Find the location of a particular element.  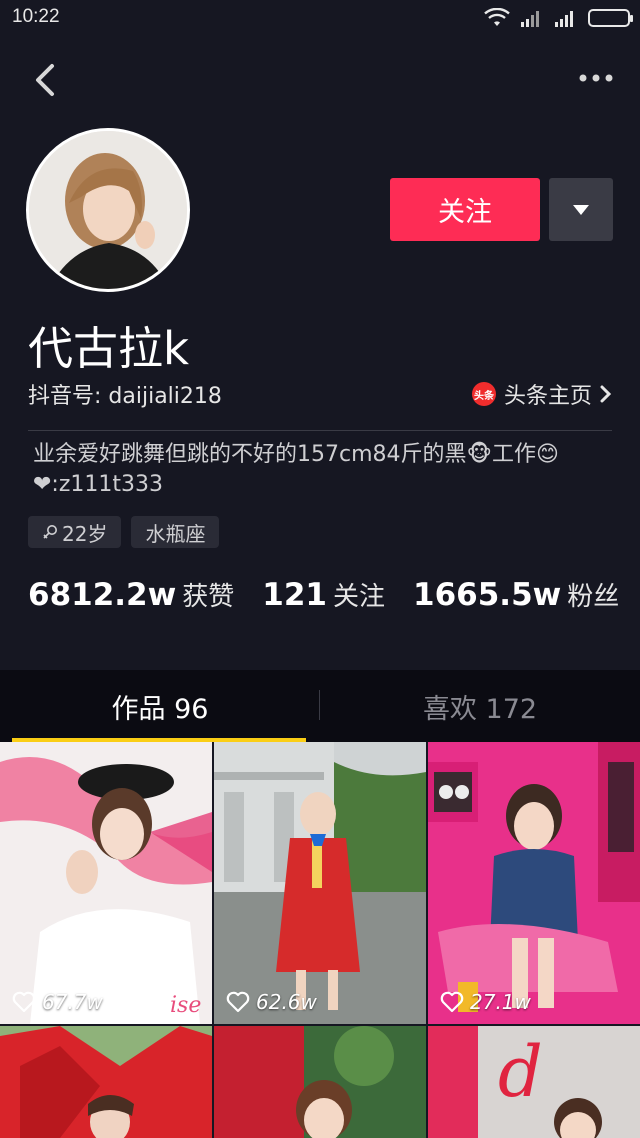

bio-line-2: ❤:z111t333 is located at coordinates (98, 484).